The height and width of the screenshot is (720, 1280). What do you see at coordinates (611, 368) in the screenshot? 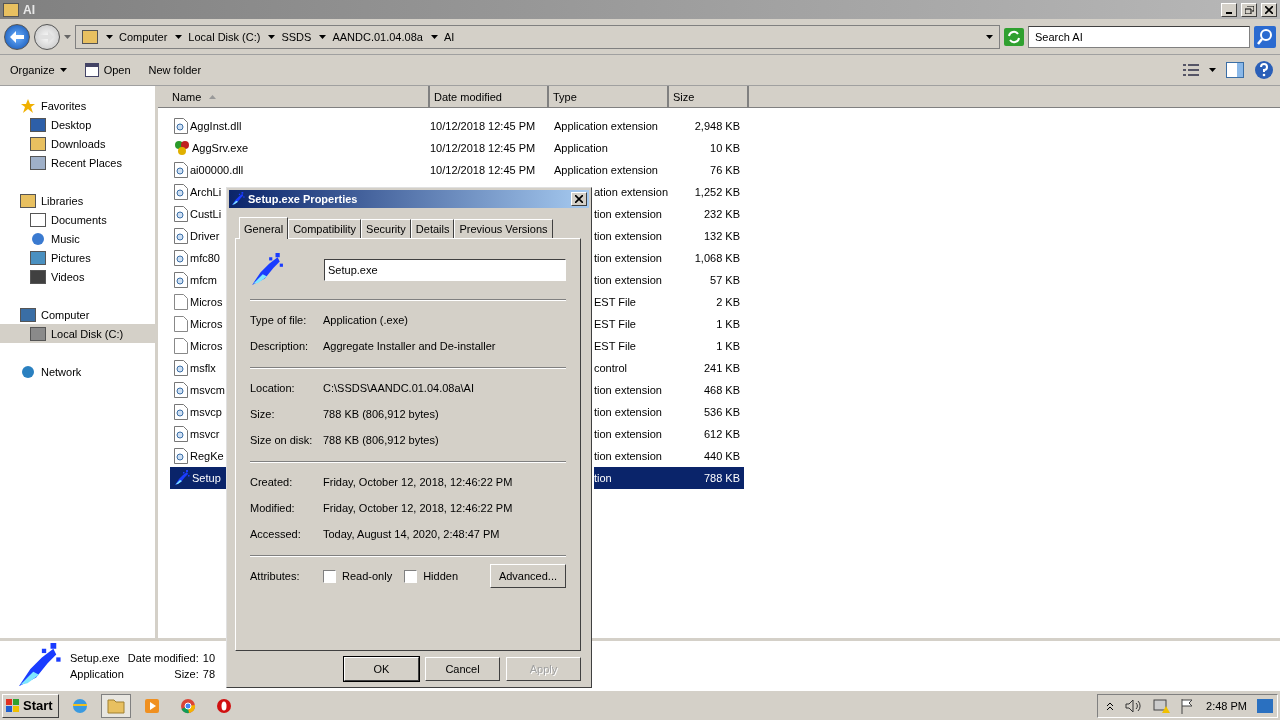
I see `type-cell-text: control` at bounding box center [611, 368].